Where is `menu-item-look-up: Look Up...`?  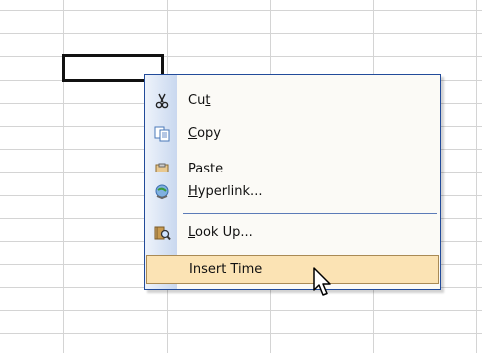 menu-item-look-up: Look Up... is located at coordinates (292, 233).